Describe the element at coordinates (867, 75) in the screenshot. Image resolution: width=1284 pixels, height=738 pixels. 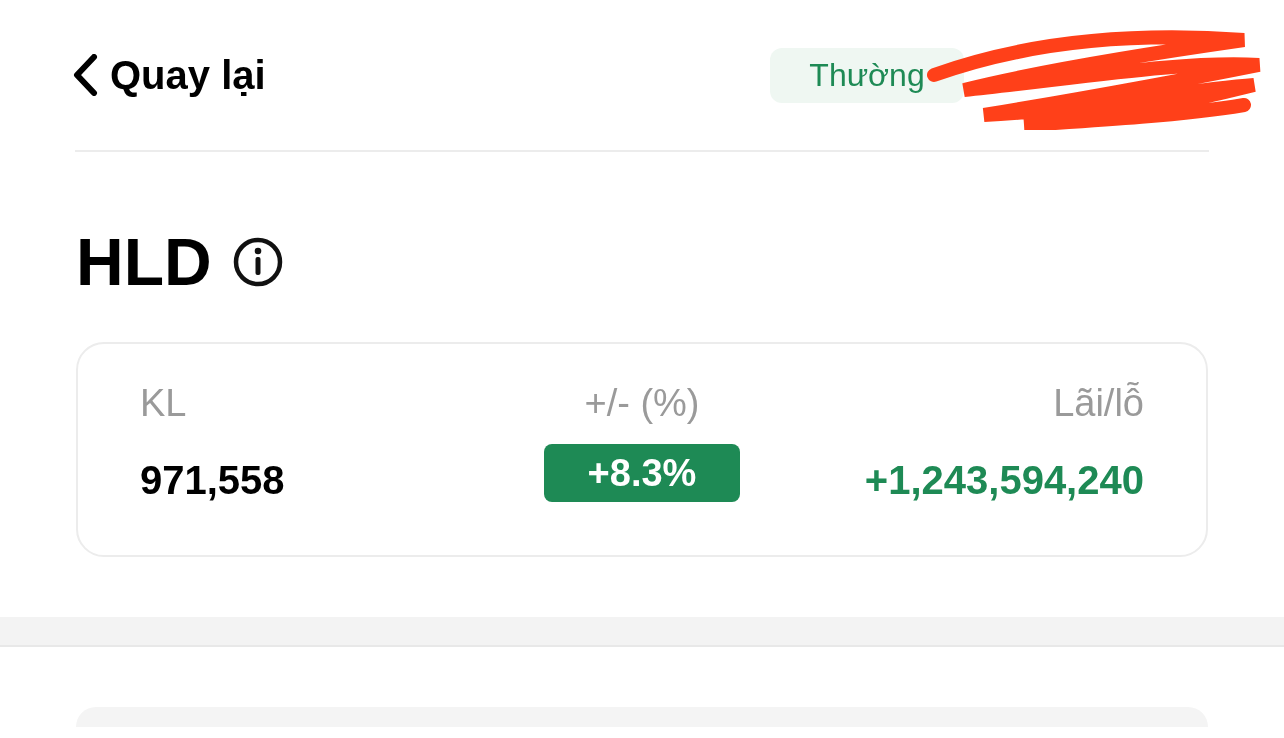
I see `order-type-badge: Thường` at that location.